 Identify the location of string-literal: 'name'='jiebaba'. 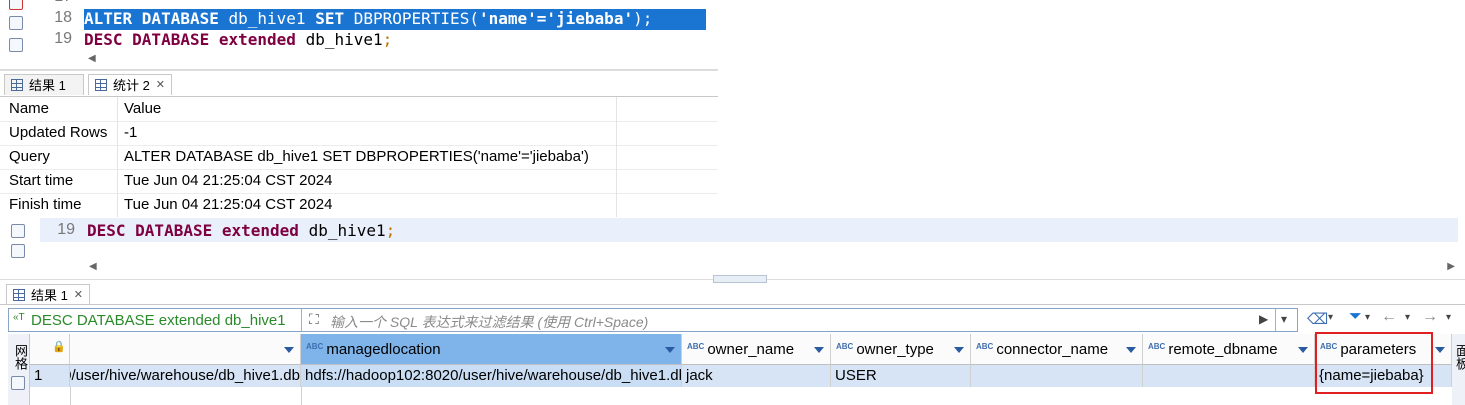
(556, 18).